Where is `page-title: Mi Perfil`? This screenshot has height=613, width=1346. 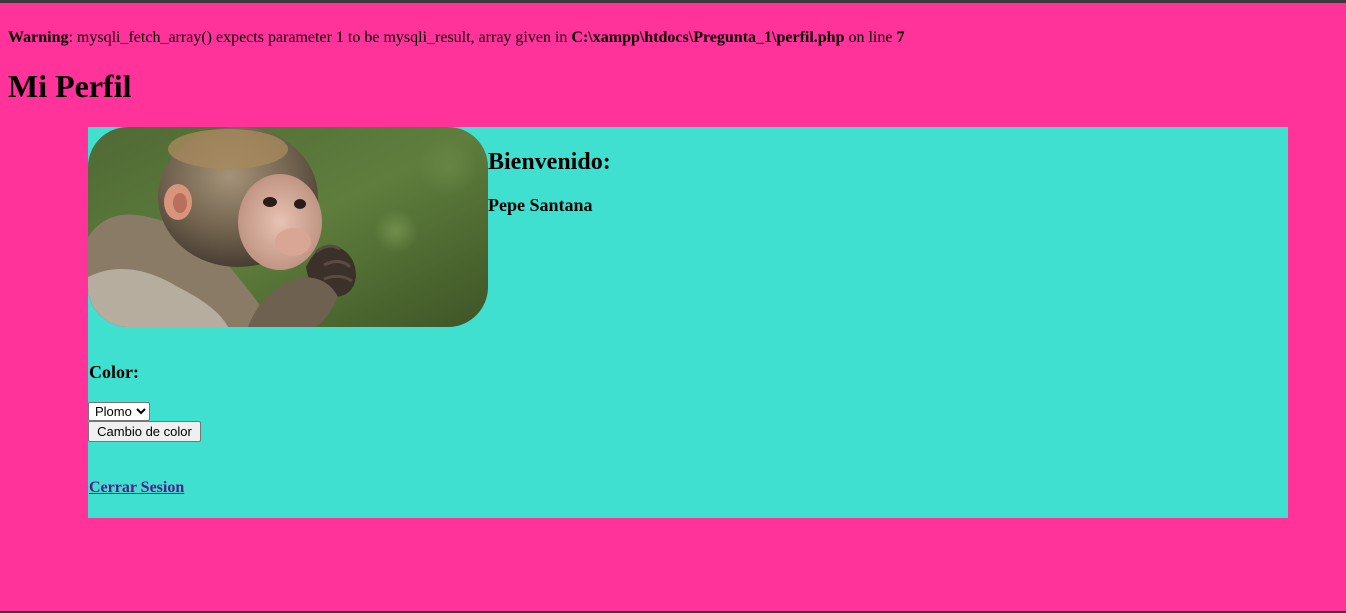
page-title: Mi Perfil is located at coordinates (70, 86).